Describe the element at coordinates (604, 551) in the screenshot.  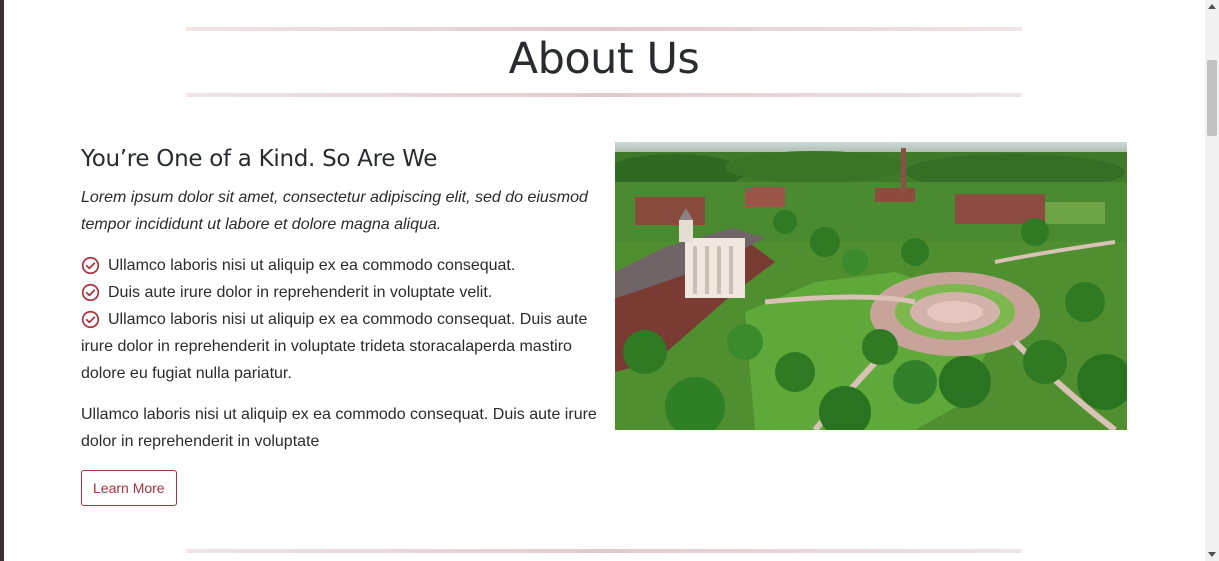
I see `next-section-divider` at that location.